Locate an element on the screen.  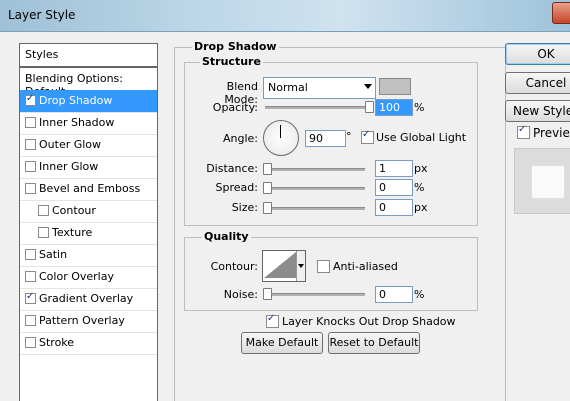
window-title: Layer Style is located at coordinates (42, 15).